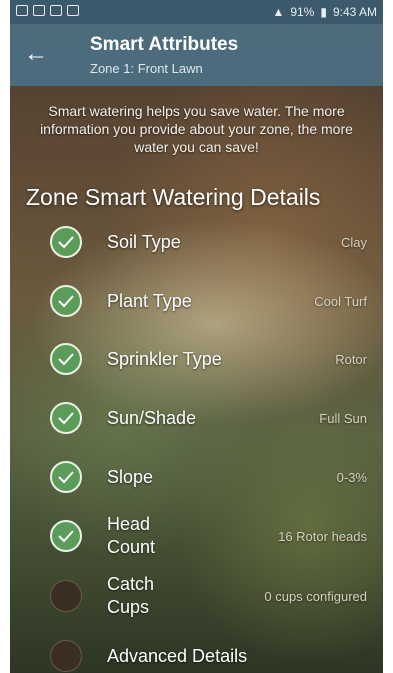  Describe the element at coordinates (144, 242) in the screenshot. I see `attribute-label: Soil Type` at that location.